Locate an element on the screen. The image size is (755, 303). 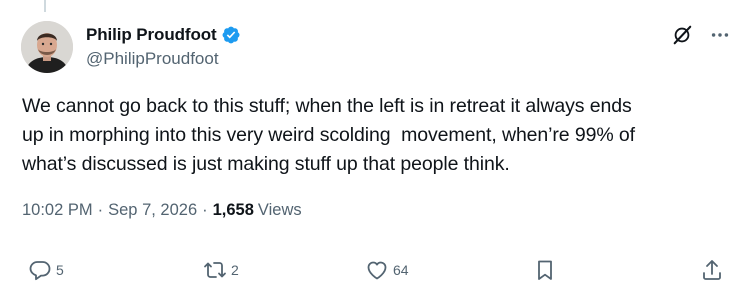
tweet-time: 10:02 PM is located at coordinates (57, 210).